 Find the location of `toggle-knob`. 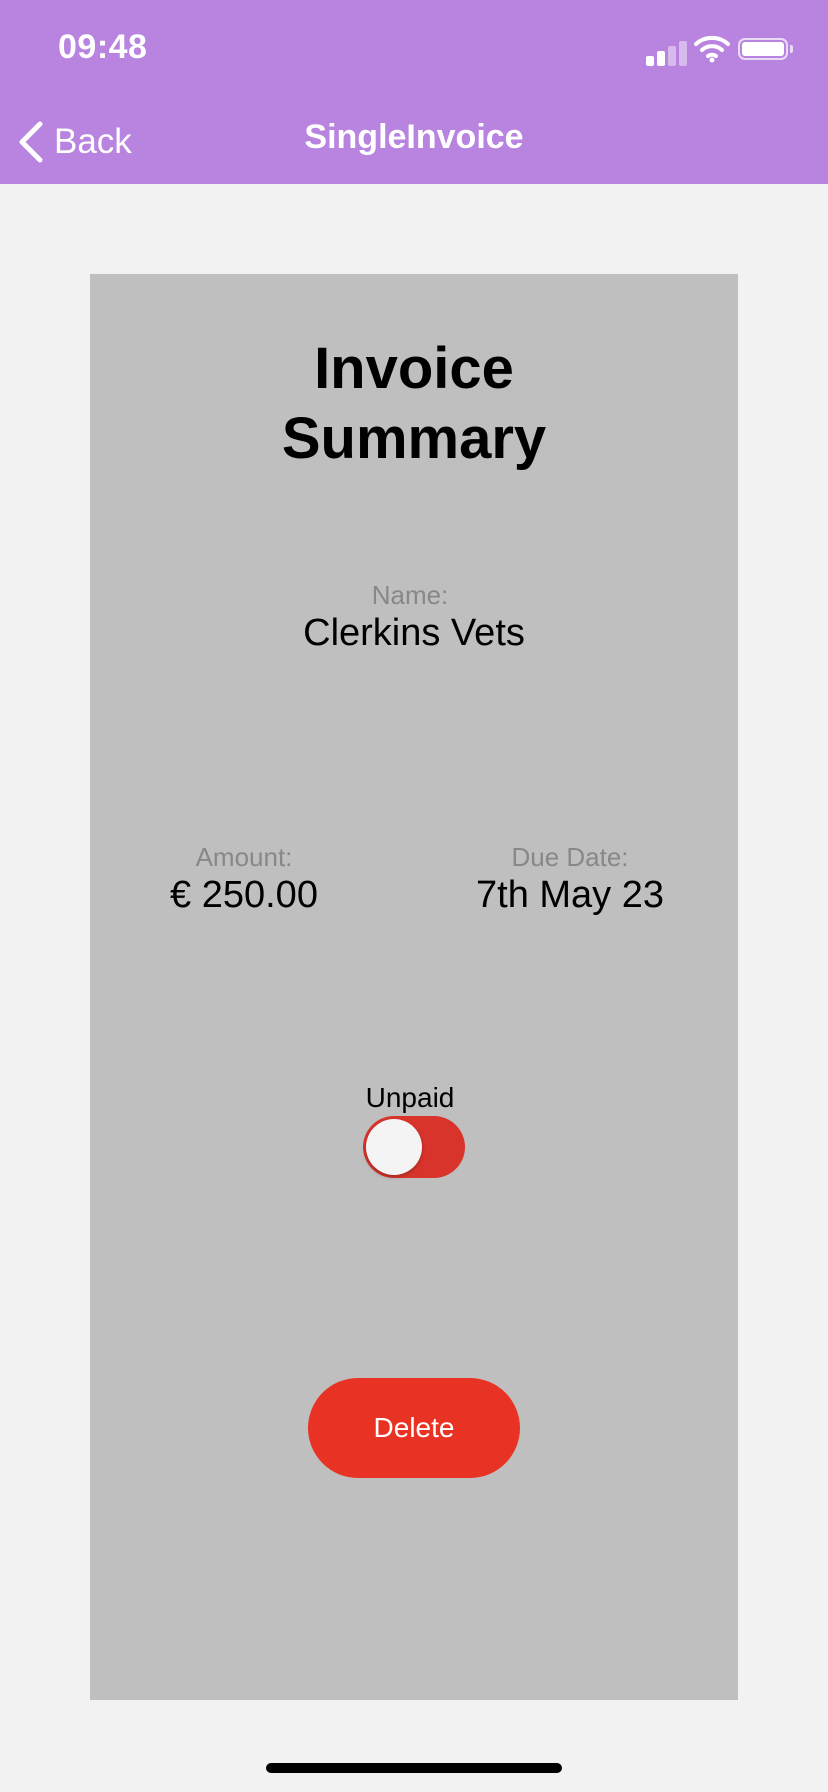

toggle-knob is located at coordinates (394, 1147).